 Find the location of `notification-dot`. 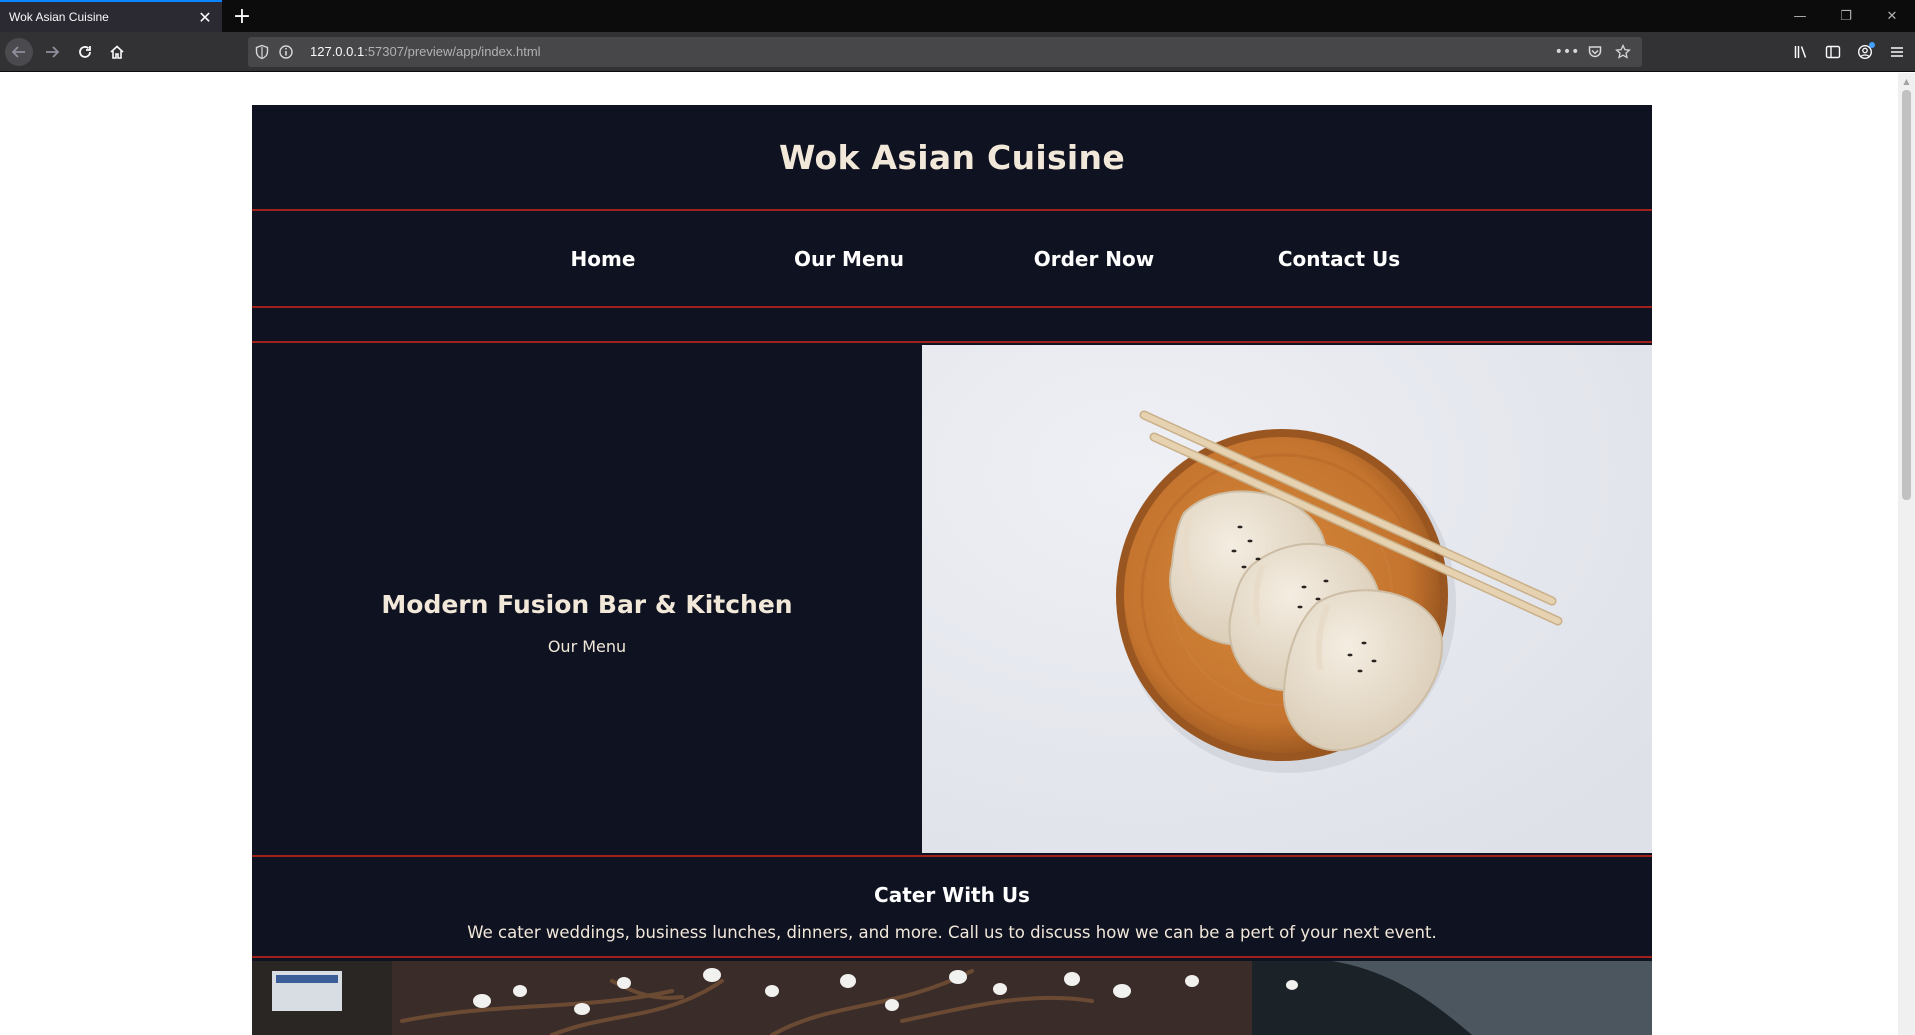

notification-dot is located at coordinates (1872, 45).